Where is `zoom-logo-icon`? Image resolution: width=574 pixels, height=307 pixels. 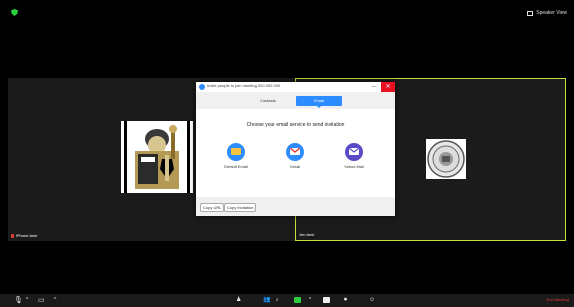
zoom-logo-icon is located at coordinates (202, 87).